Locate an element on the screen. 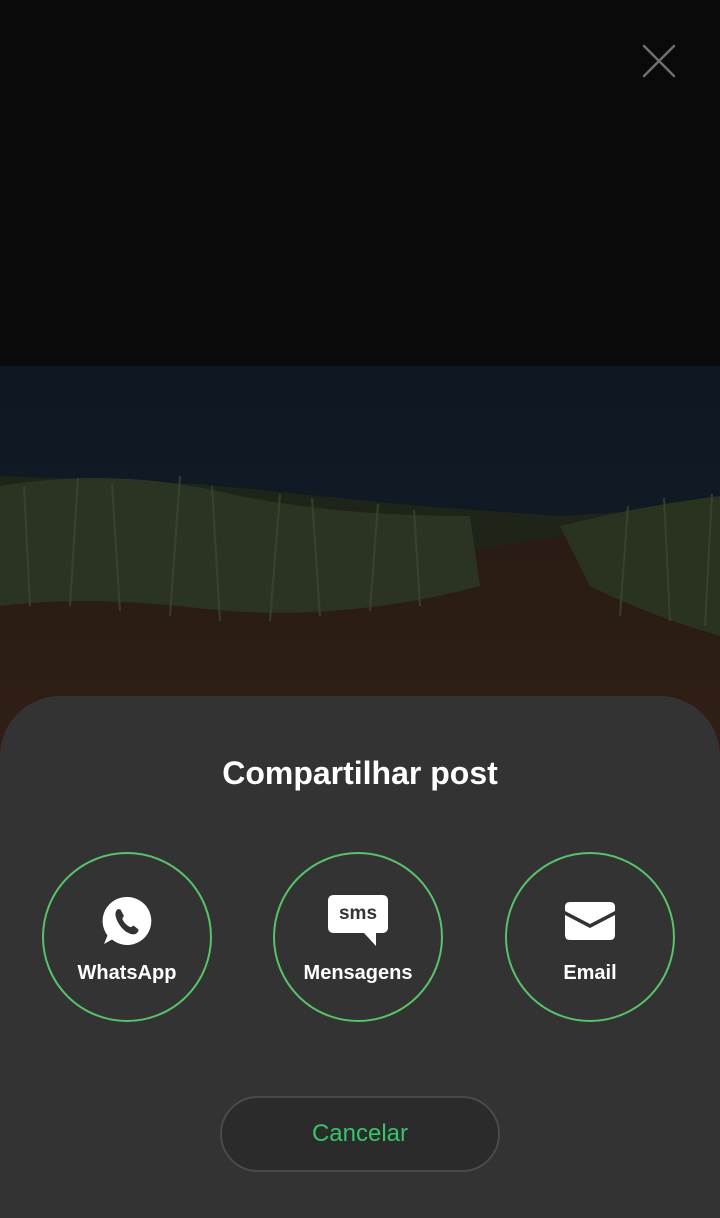  share-sheet-title: Compartilhar post is located at coordinates (360, 773).